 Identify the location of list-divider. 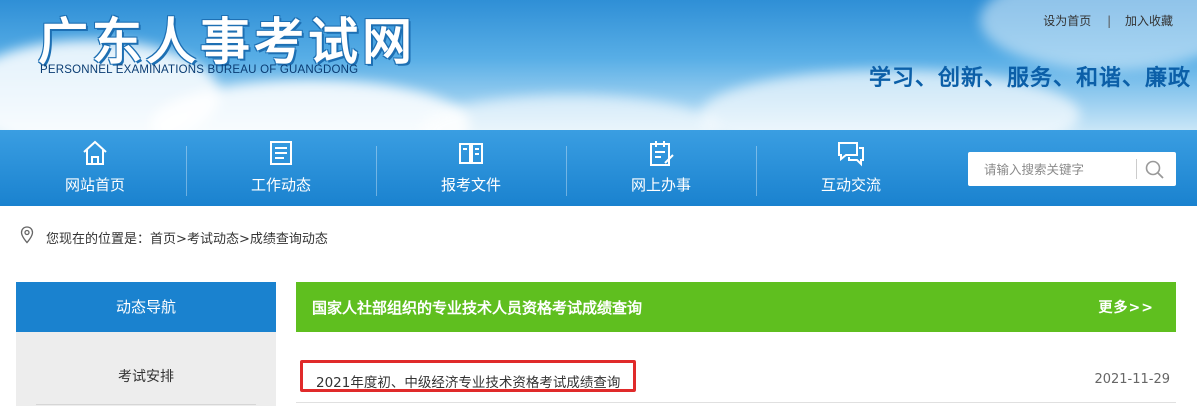
(736, 402).